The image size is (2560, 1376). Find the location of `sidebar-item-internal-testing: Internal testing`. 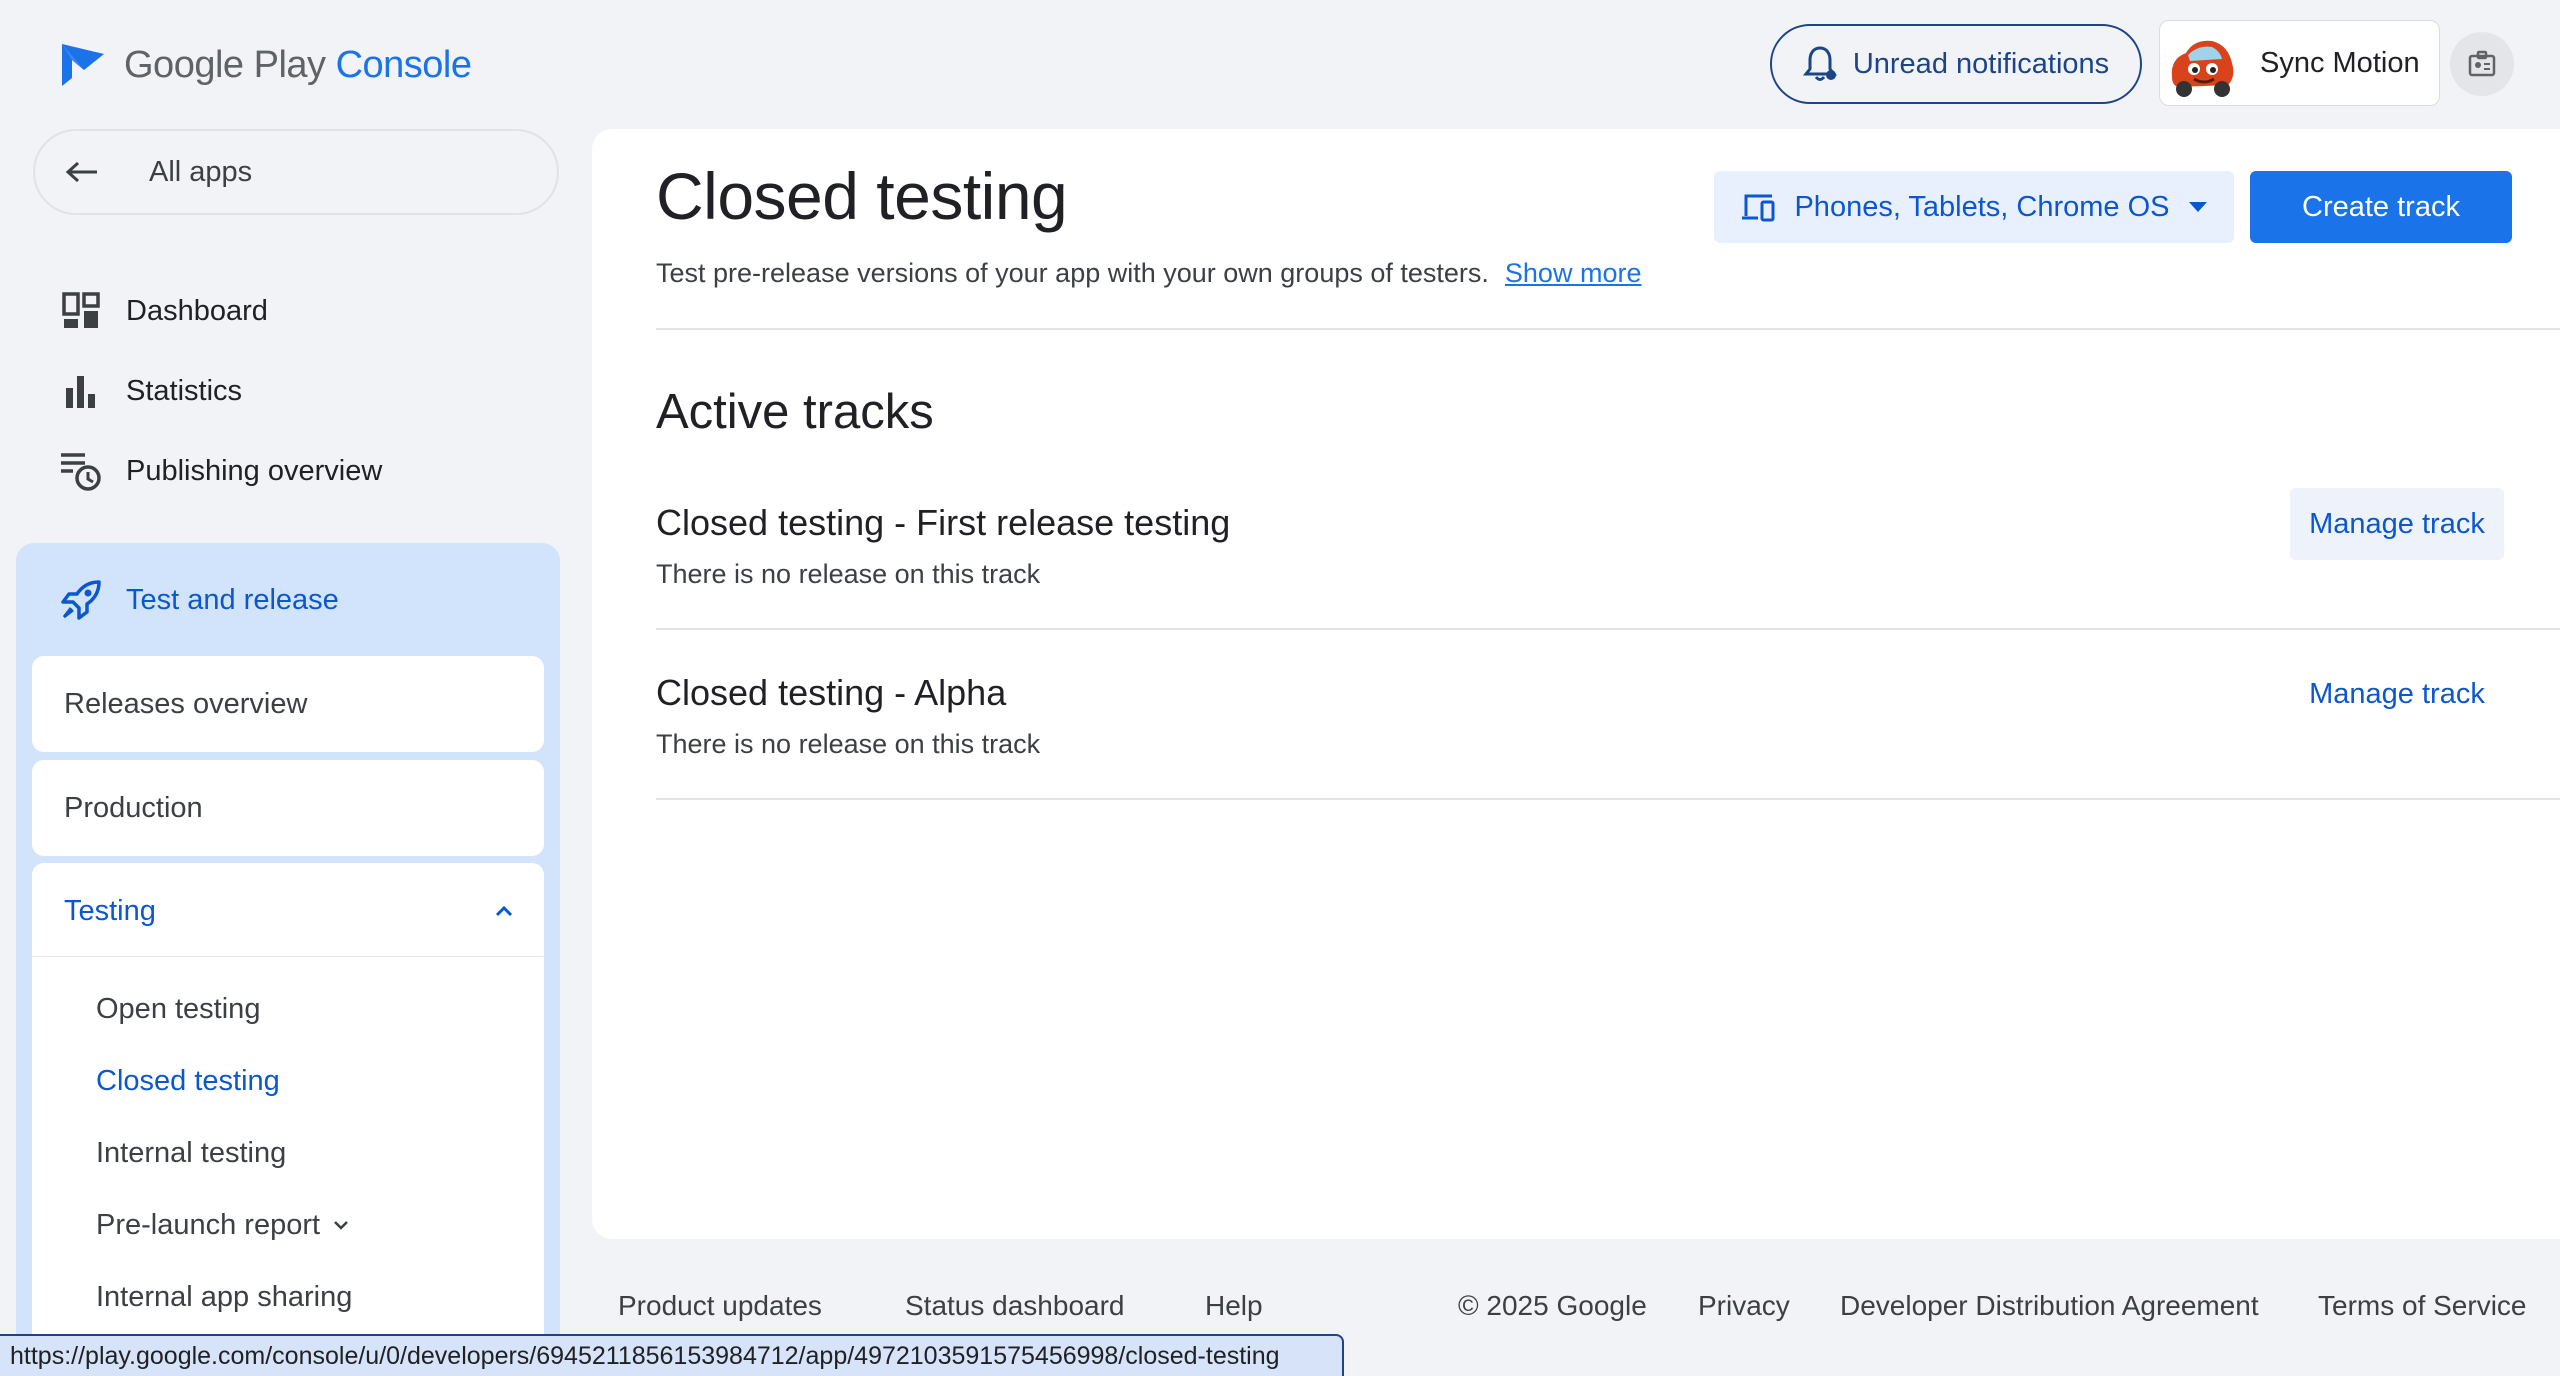

sidebar-item-internal-testing: Internal testing is located at coordinates (191, 1153).